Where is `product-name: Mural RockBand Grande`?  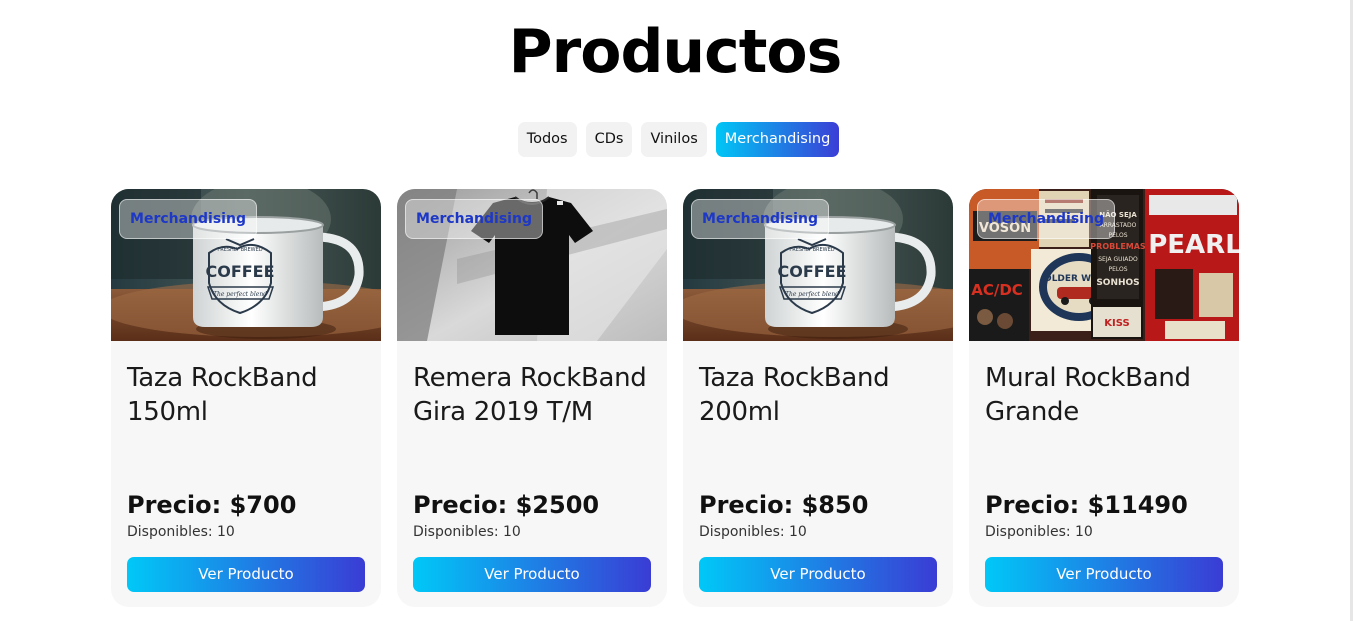 product-name: Mural RockBand Grande is located at coordinates (1088, 395).